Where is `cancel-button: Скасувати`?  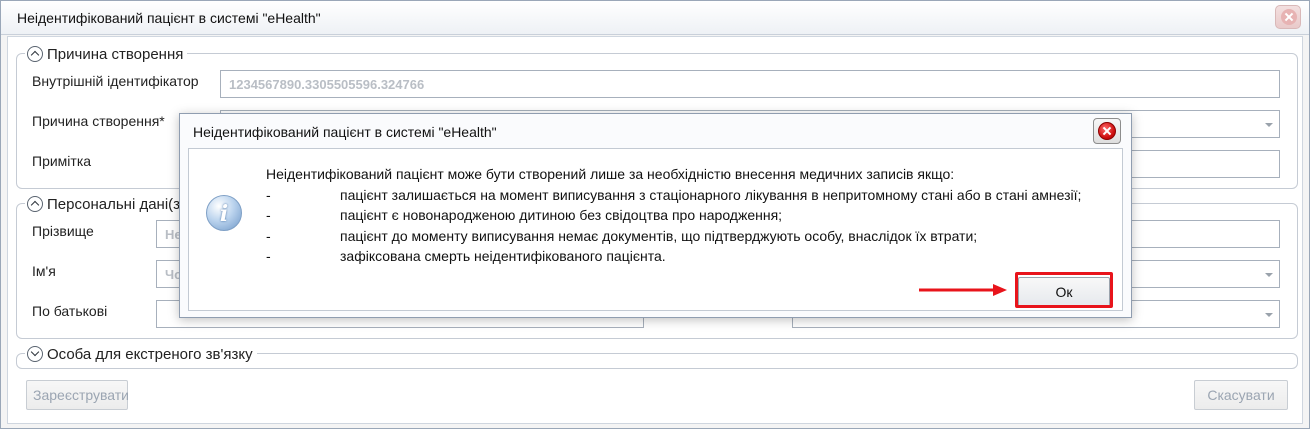 cancel-button: Скасувати is located at coordinates (1241, 395).